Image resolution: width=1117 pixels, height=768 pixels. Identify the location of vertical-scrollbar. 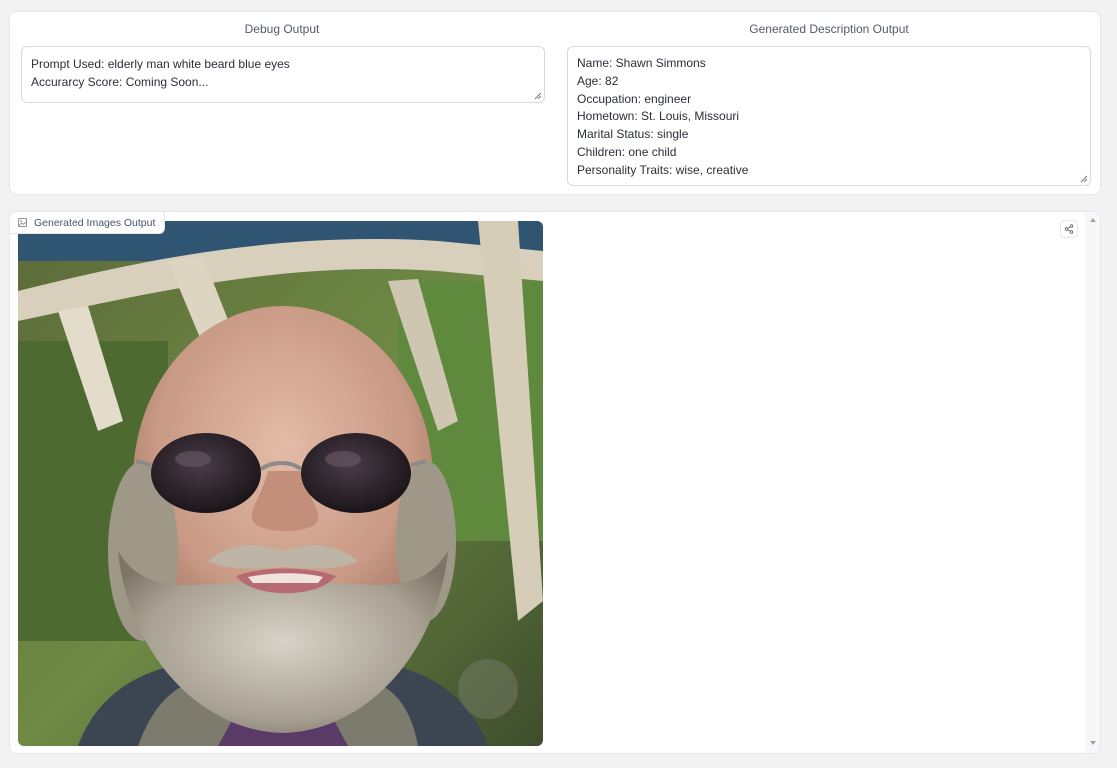
(1092, 482).